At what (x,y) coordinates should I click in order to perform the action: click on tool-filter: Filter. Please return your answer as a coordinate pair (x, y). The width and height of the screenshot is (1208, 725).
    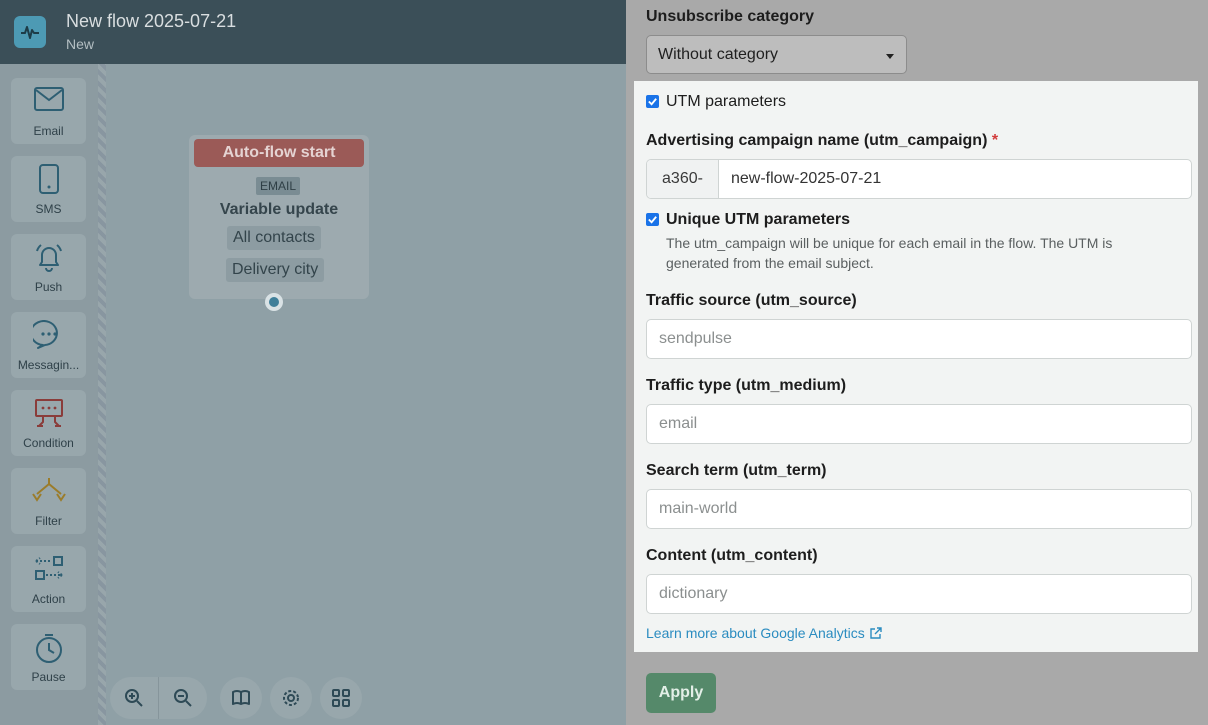
    Looking at the image, I should click on (48, 501).